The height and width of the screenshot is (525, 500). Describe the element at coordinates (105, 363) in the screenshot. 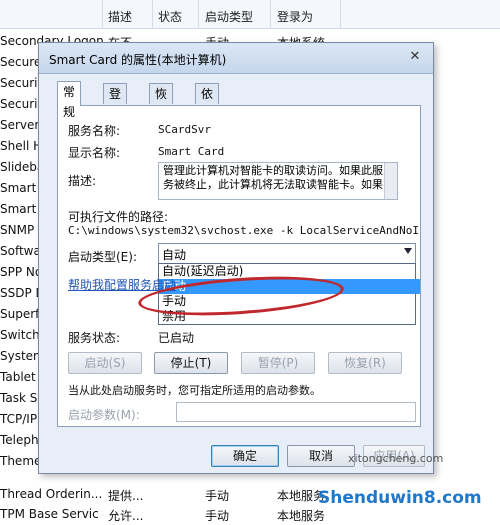

I see `start-button: 启动(S)` at that location.